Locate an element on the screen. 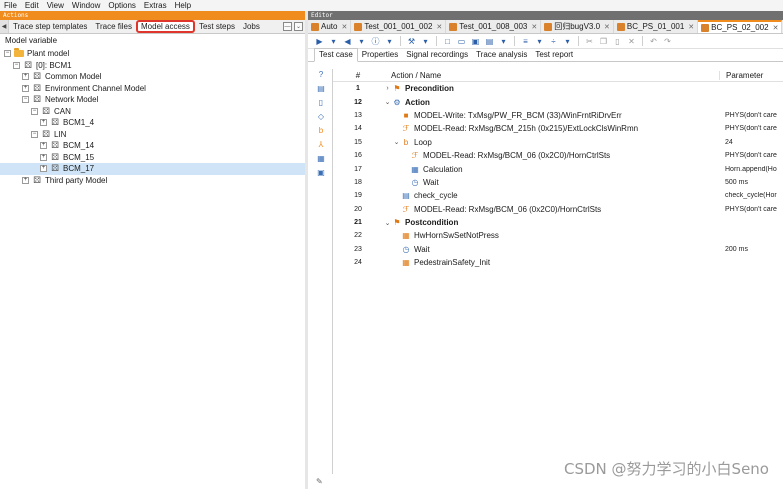 This screenshot has height=489, width=783. info-icon: ⓘ is located at coordinates (375, 41).